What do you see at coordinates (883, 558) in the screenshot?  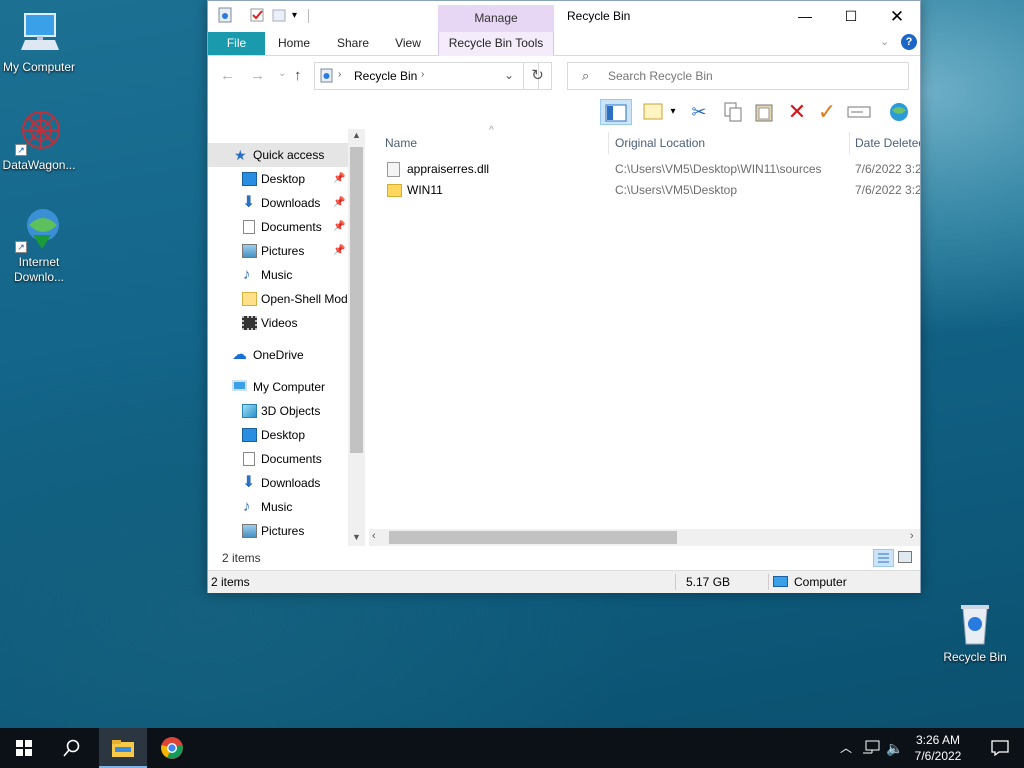 I see `details-view-icon` at bounding box center [883, 558].